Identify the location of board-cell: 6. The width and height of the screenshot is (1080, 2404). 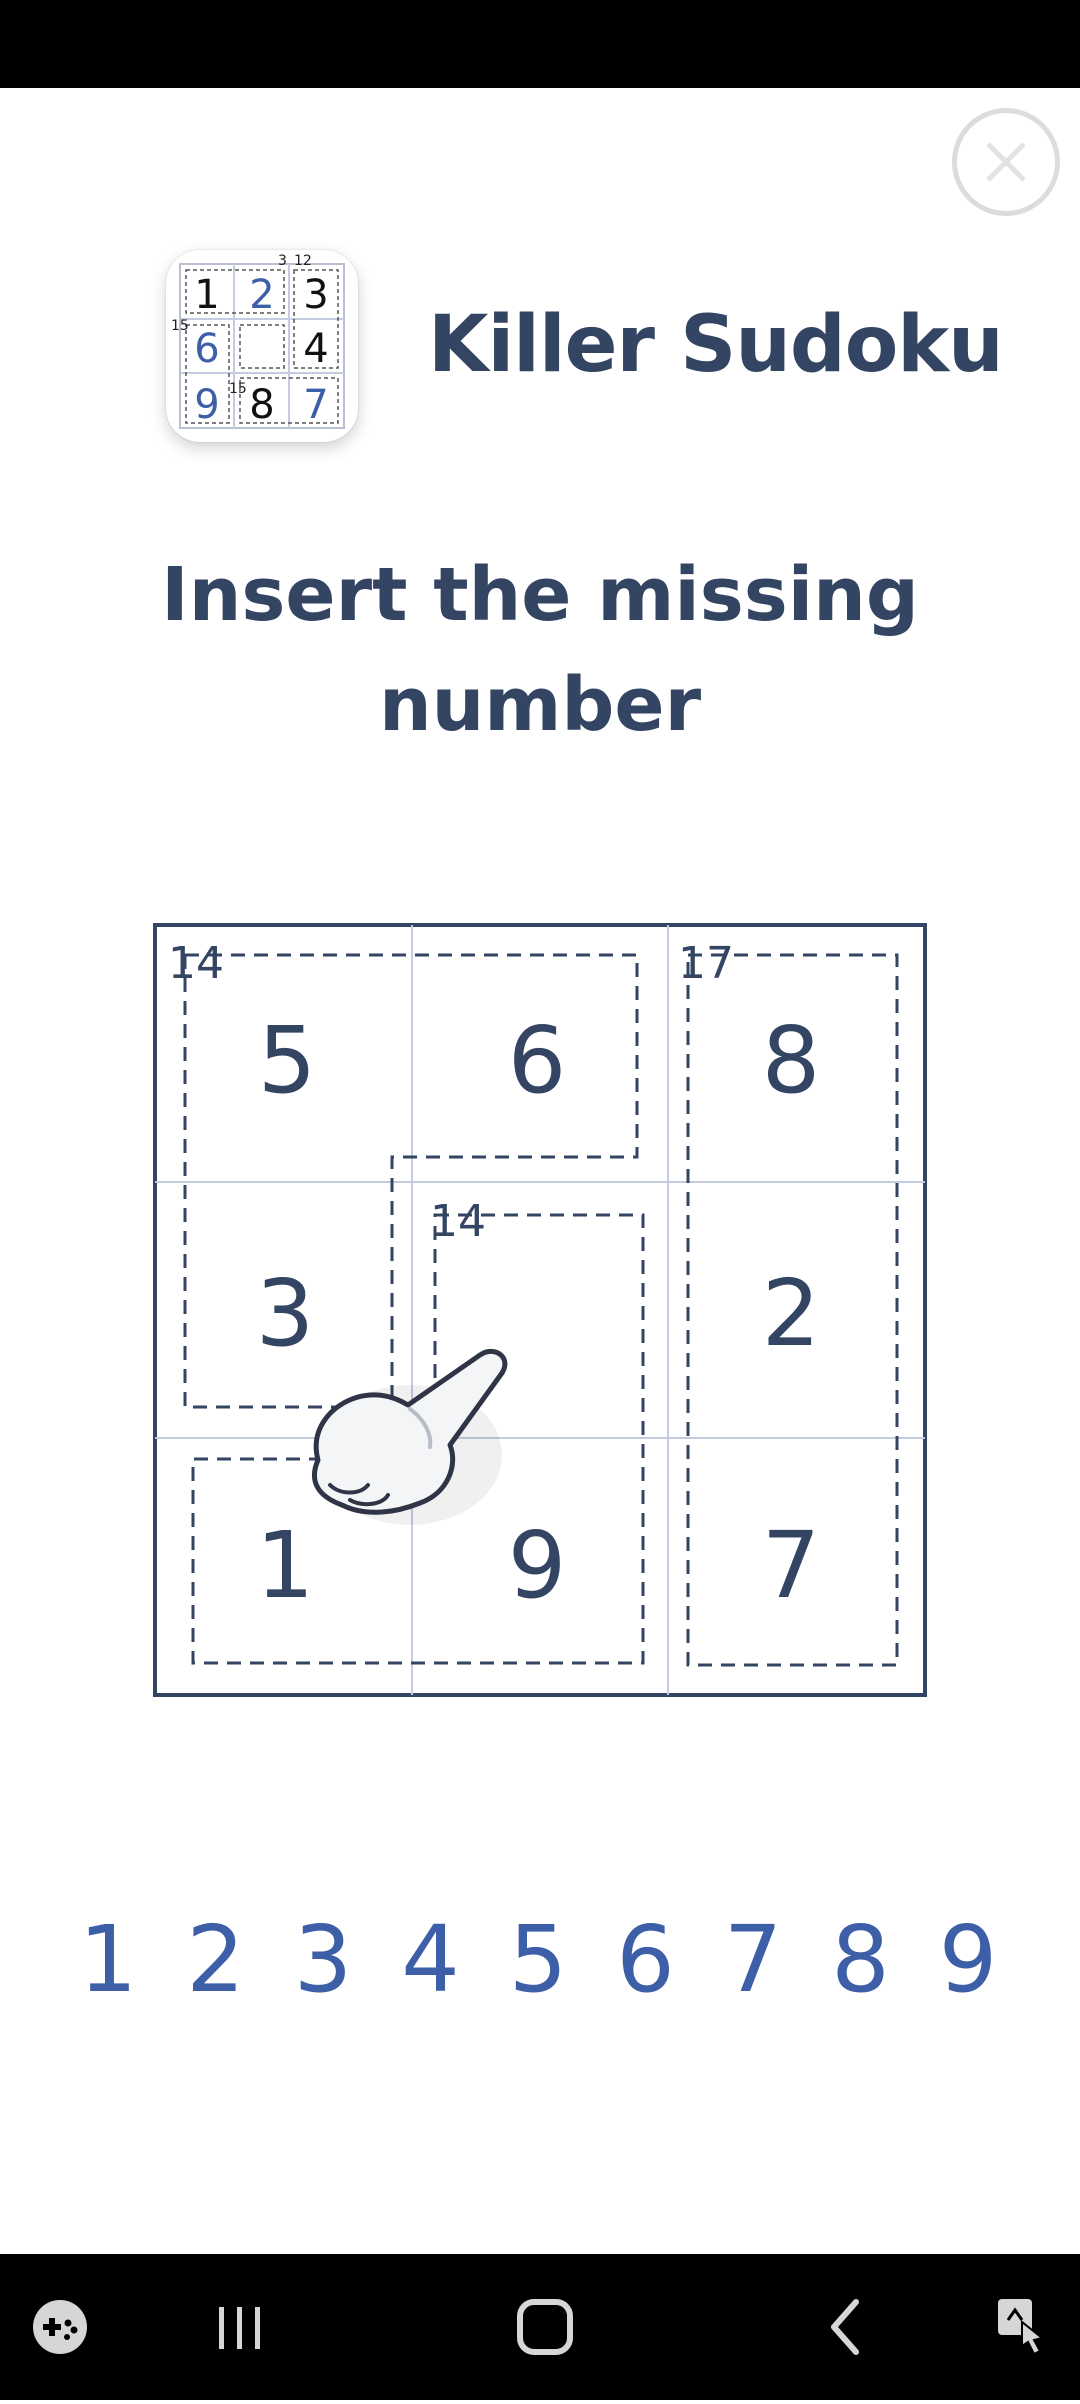
(540, 1053).